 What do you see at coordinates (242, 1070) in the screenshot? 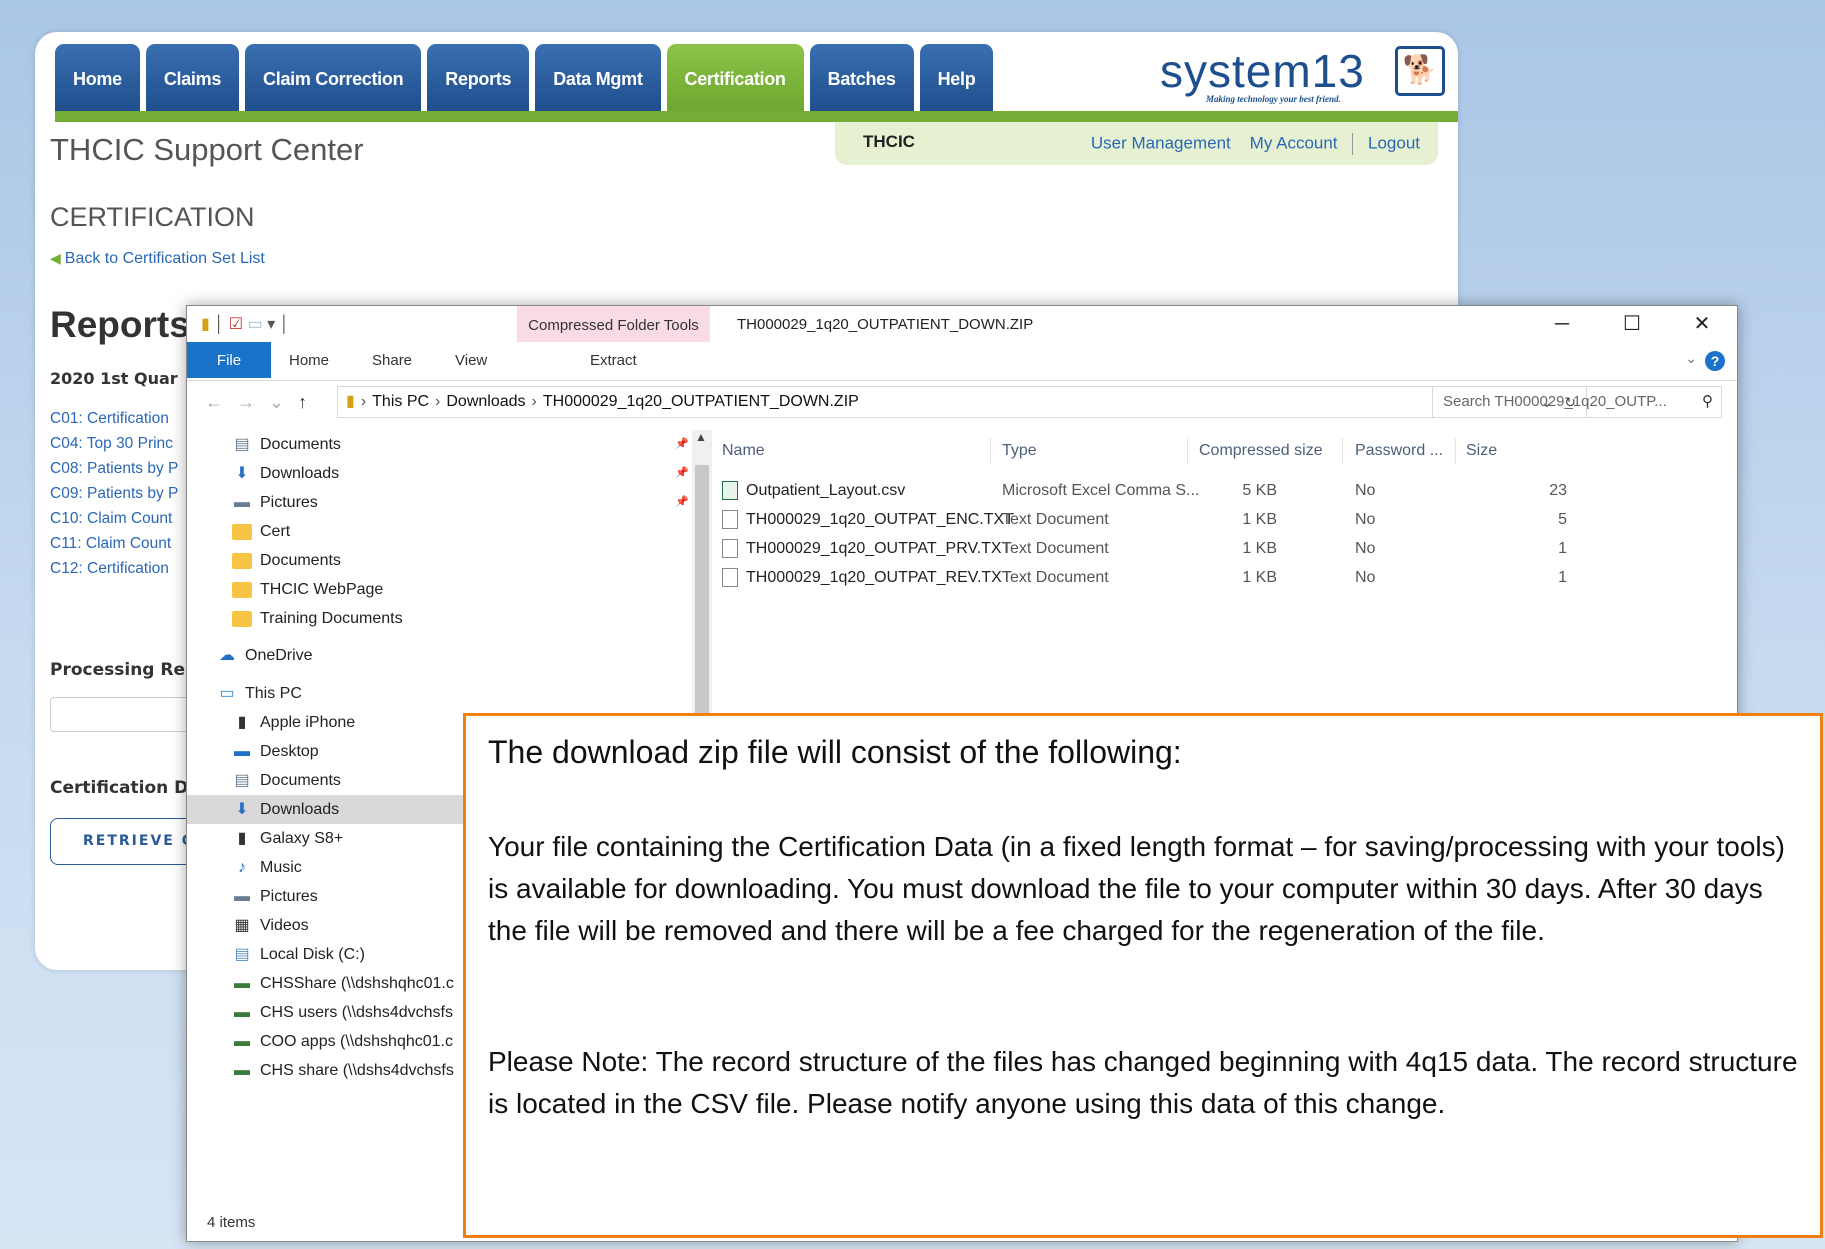
I see `network-drive-icon: ▬` at bounding box center [242, 1070].